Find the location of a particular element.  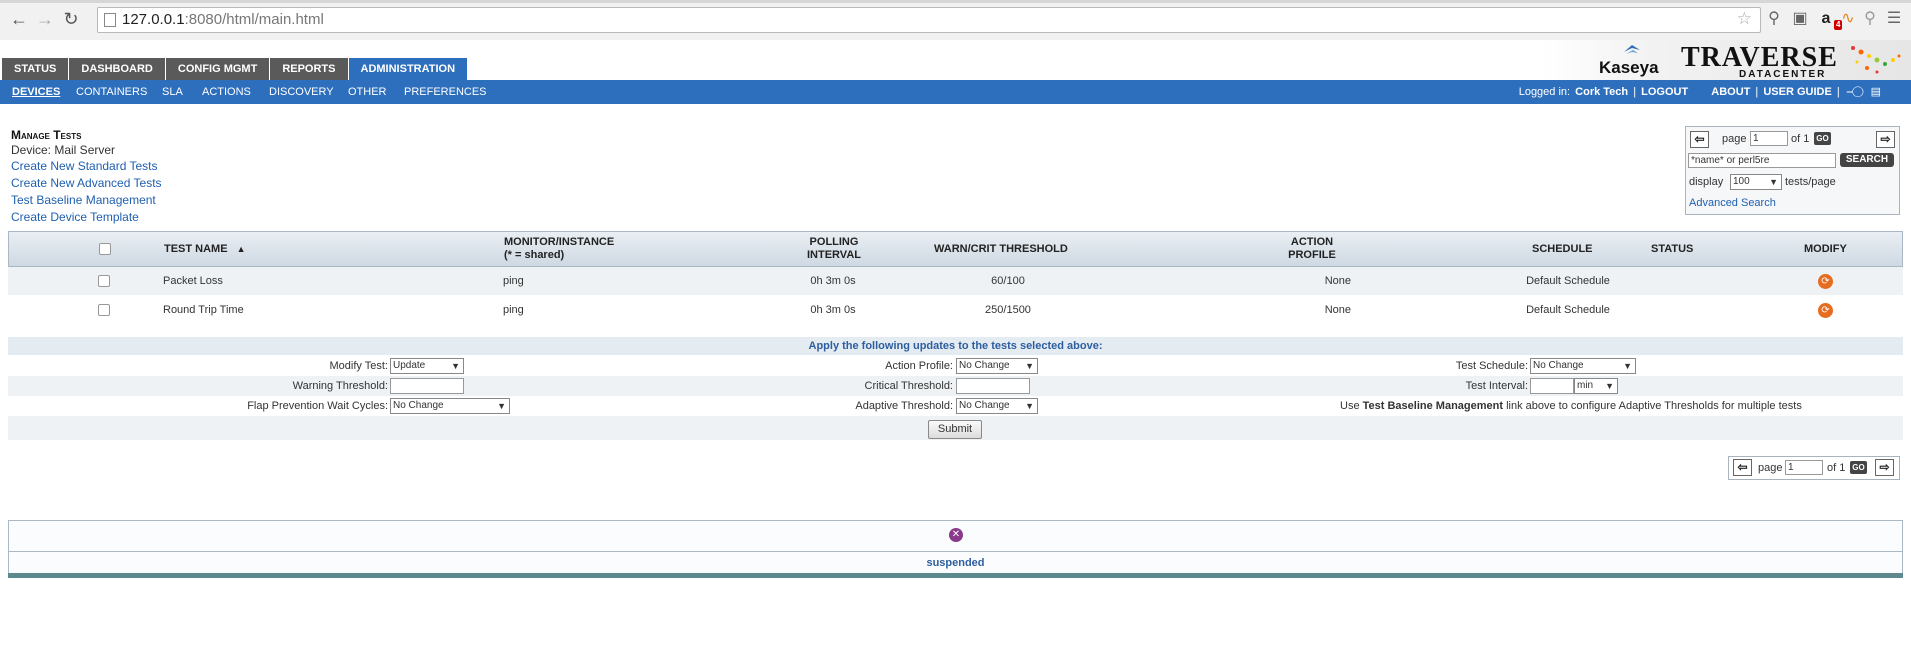

schedule-cell: Default Schedule is located at coordinates (1568, 310).